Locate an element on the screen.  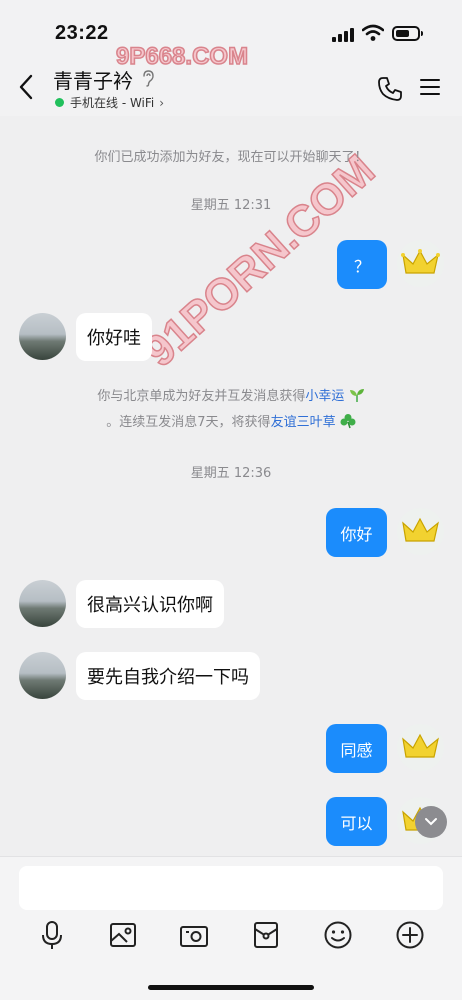
message-bubble-self: 可以 is located at coordinates (356, 821).